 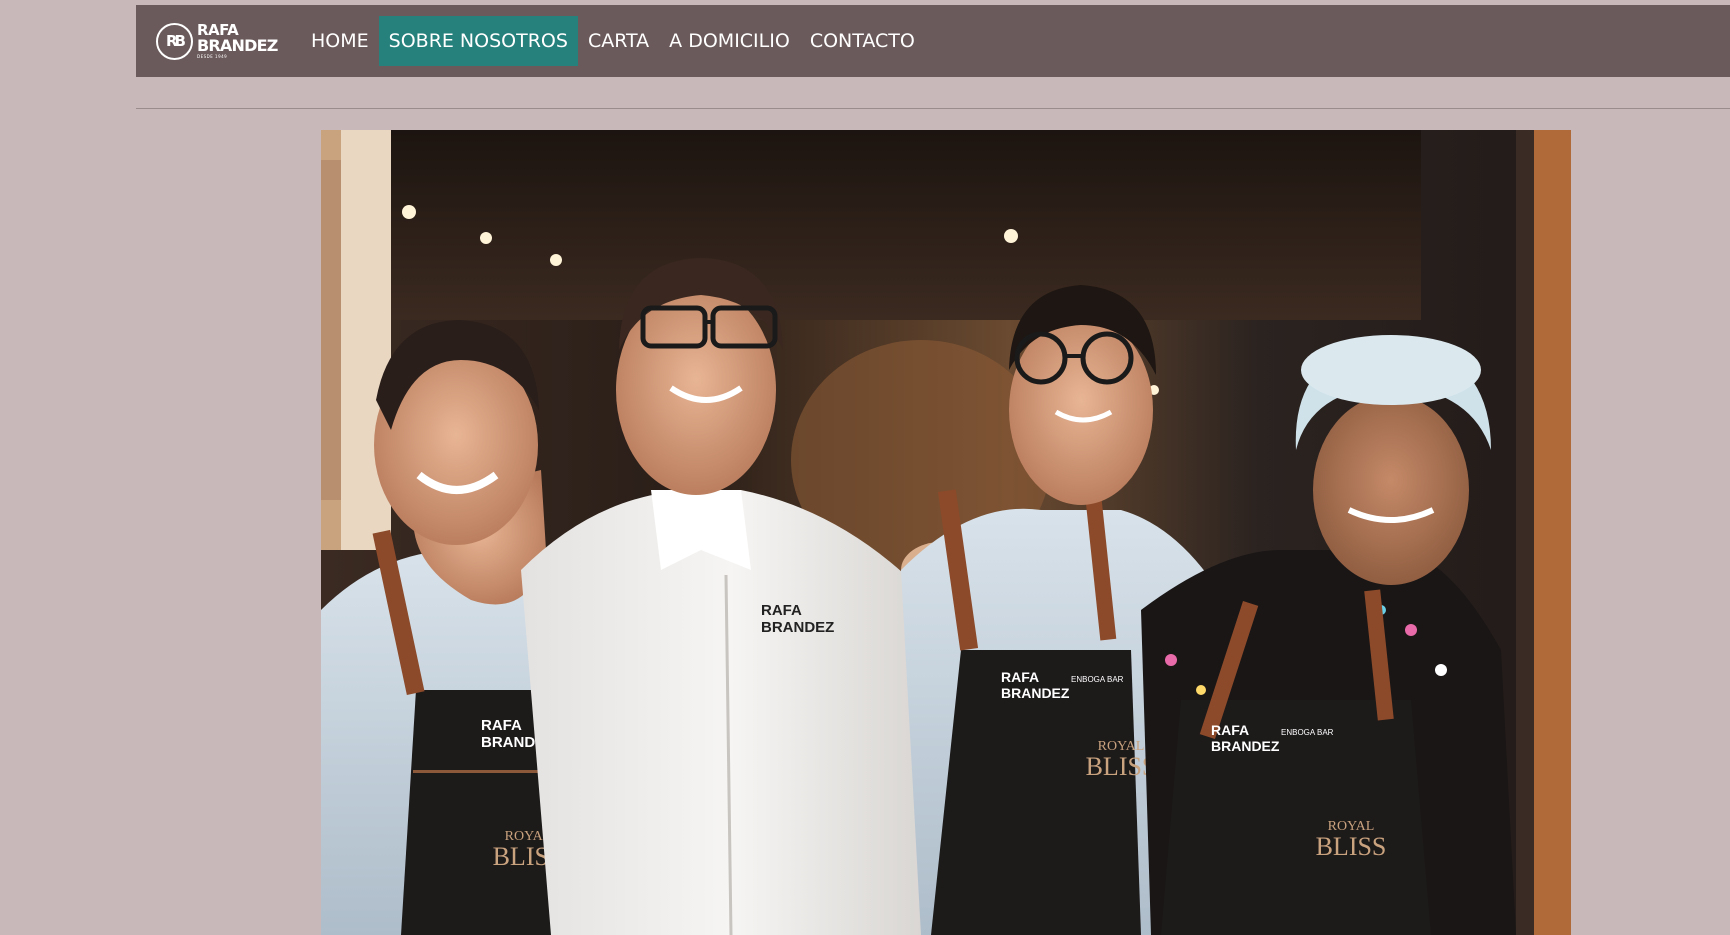 I want to click on section-divider, so click(x=933, y=108).